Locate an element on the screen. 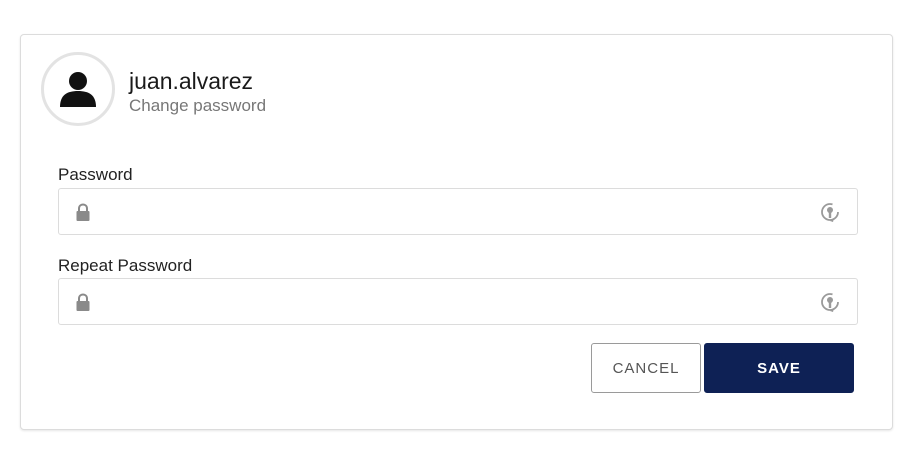  avatar is located at coordinates (78, 89).